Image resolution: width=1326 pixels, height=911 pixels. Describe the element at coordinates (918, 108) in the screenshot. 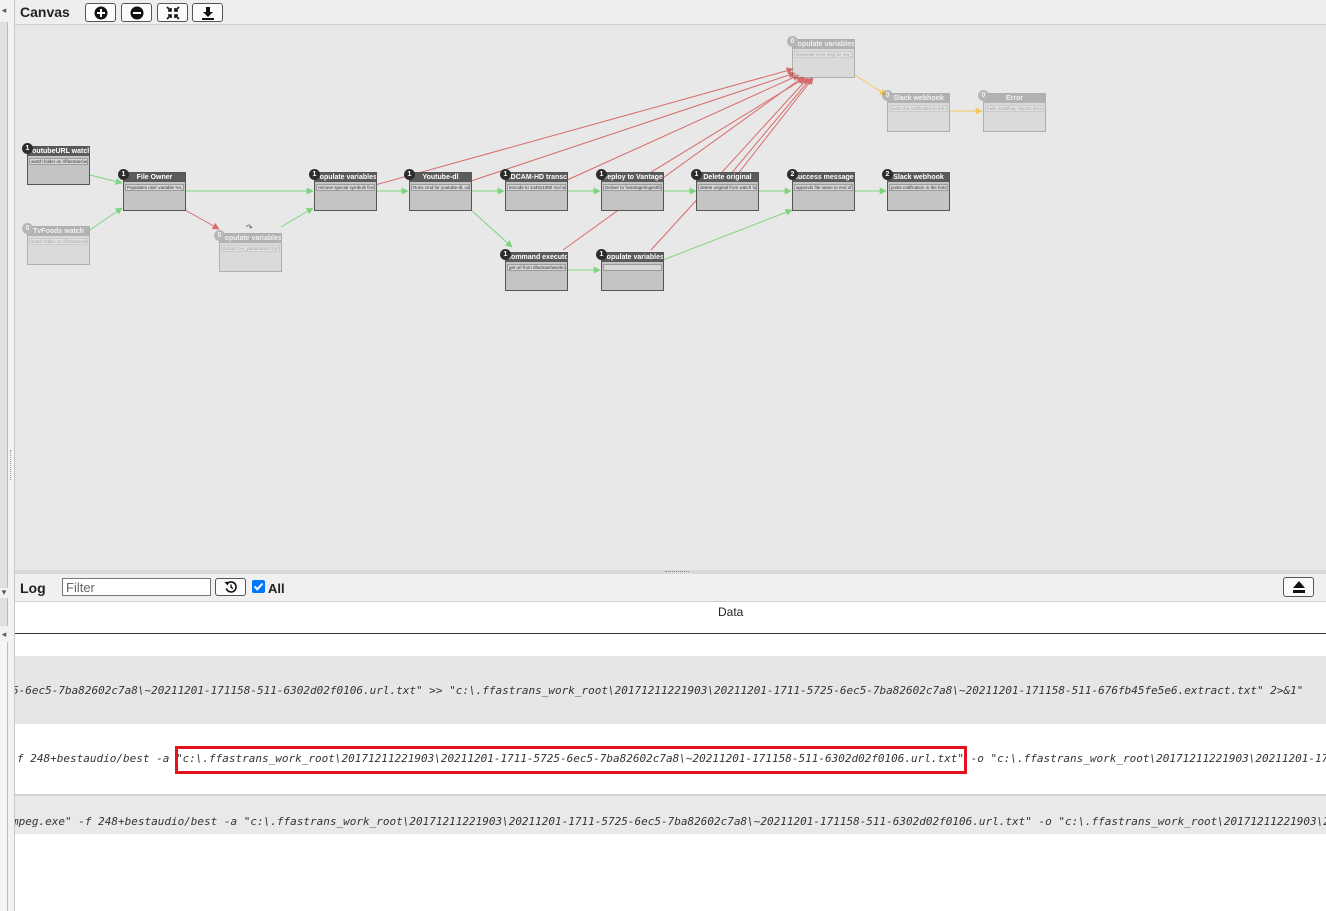

I see `node-description: posts the notification in the bots` at that location.